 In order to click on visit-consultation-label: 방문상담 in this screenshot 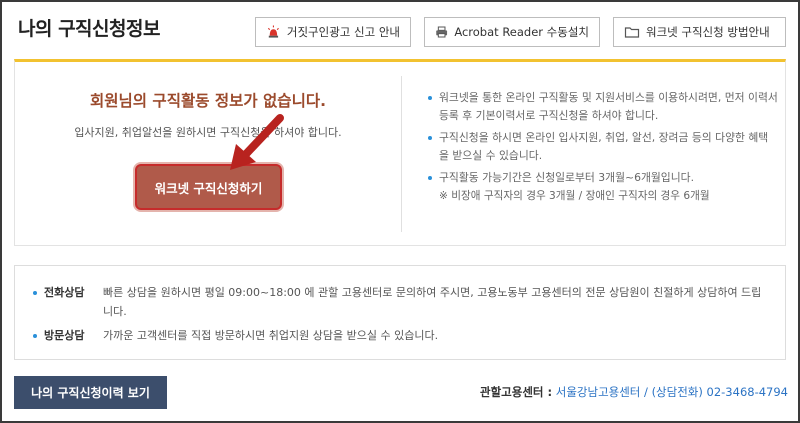, I will do `click(68, 335)`.